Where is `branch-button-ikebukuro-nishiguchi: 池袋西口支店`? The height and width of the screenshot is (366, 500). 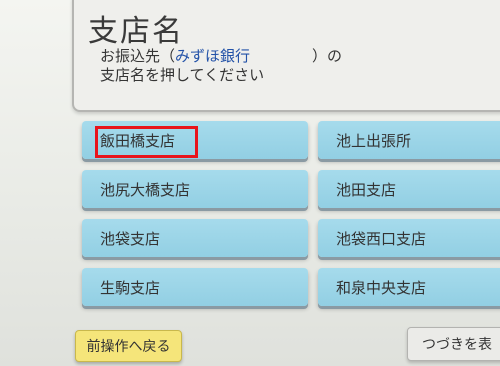 branch-button-ikebukuro-nishiguchi: 池袋西口支店 is located at coordinates (409, 238).